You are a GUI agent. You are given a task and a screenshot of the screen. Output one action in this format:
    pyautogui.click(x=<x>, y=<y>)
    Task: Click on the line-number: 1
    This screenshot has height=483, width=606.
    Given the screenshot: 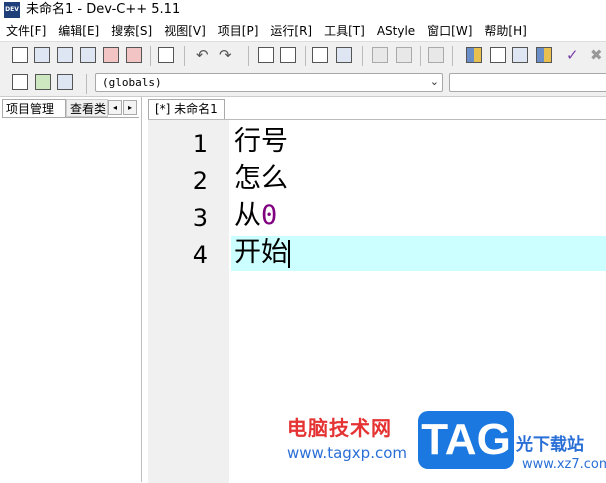 What is the action you would take?
    pyautogui.click(x=200, y=144)
    